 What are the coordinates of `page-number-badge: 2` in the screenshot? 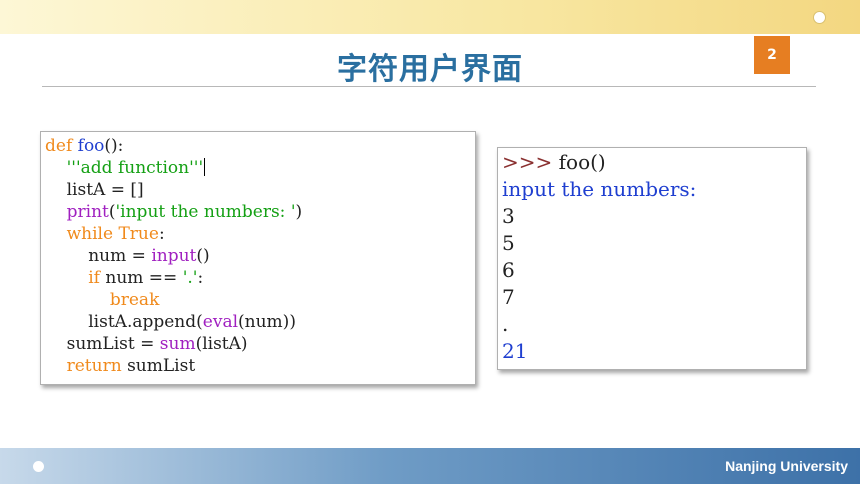 It's located at (772, 55).